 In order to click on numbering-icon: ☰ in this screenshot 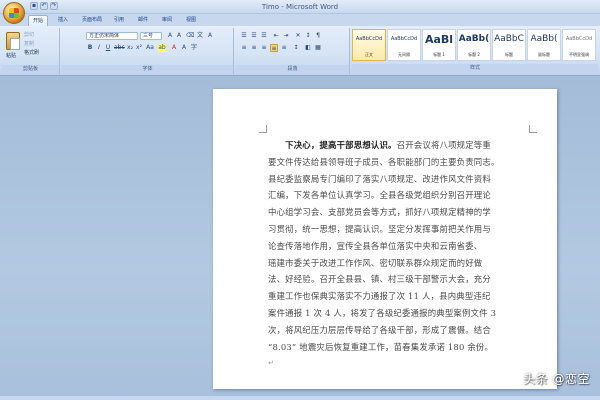, I will do `click(254, 36)`.